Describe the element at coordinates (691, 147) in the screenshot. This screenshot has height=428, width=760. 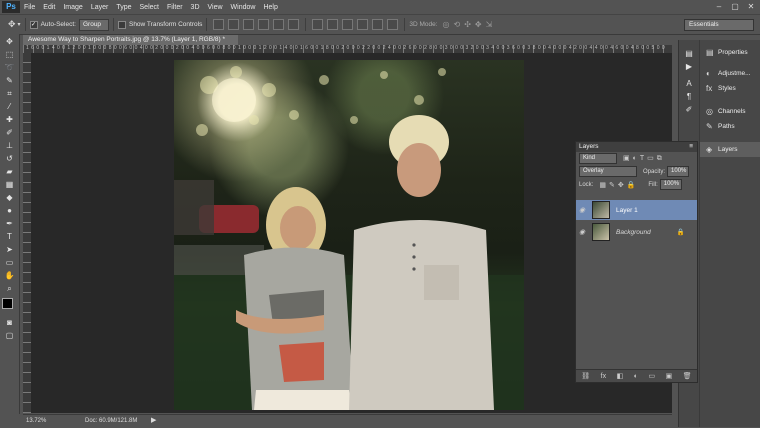
I see `panel-menu-icon: ≡` at that location.